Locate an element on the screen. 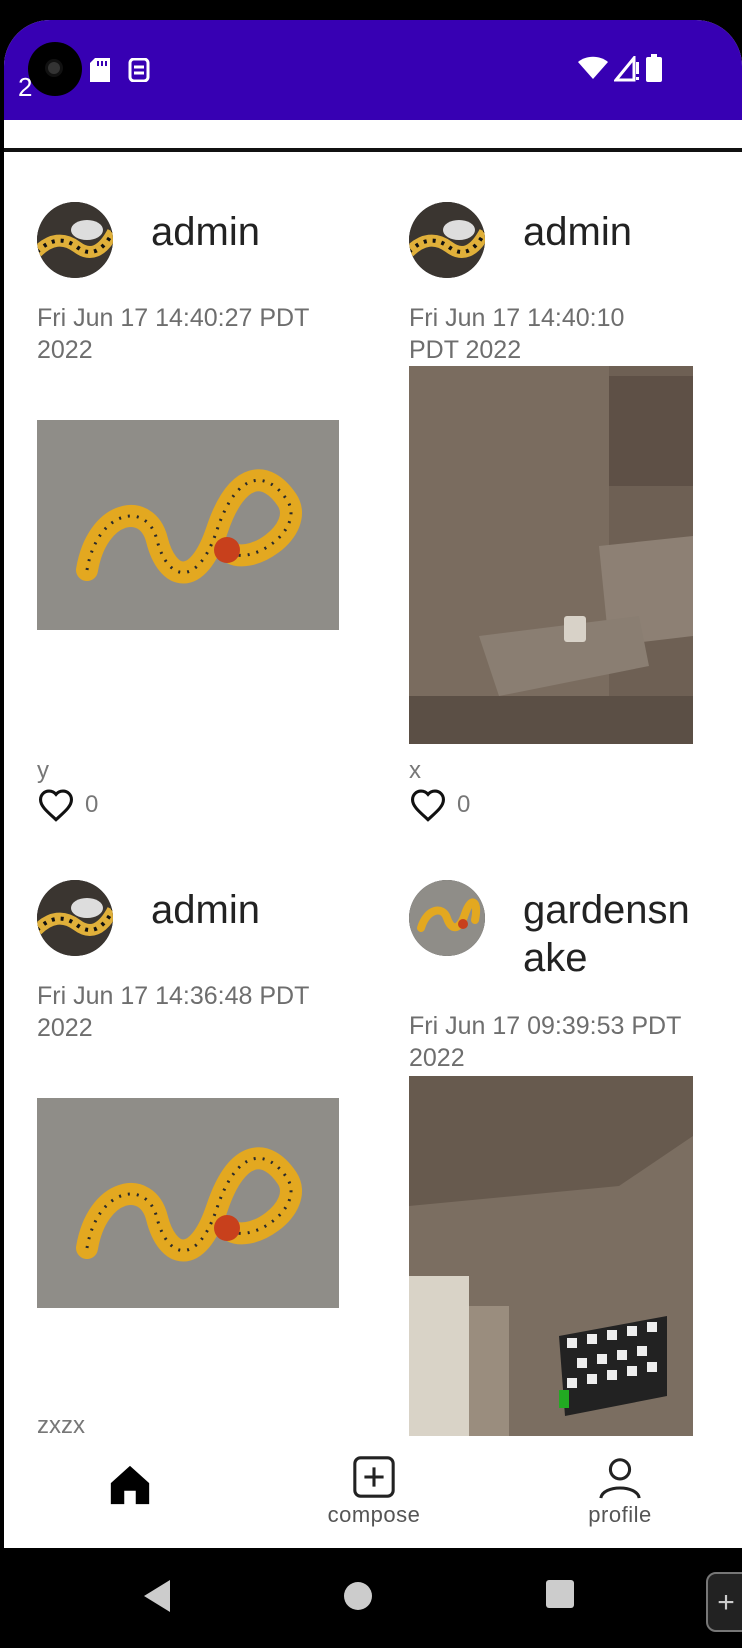 Image resolution: width=742 pixels, height=1648 pixels. person-icon is located at coordinates (620, 1478).